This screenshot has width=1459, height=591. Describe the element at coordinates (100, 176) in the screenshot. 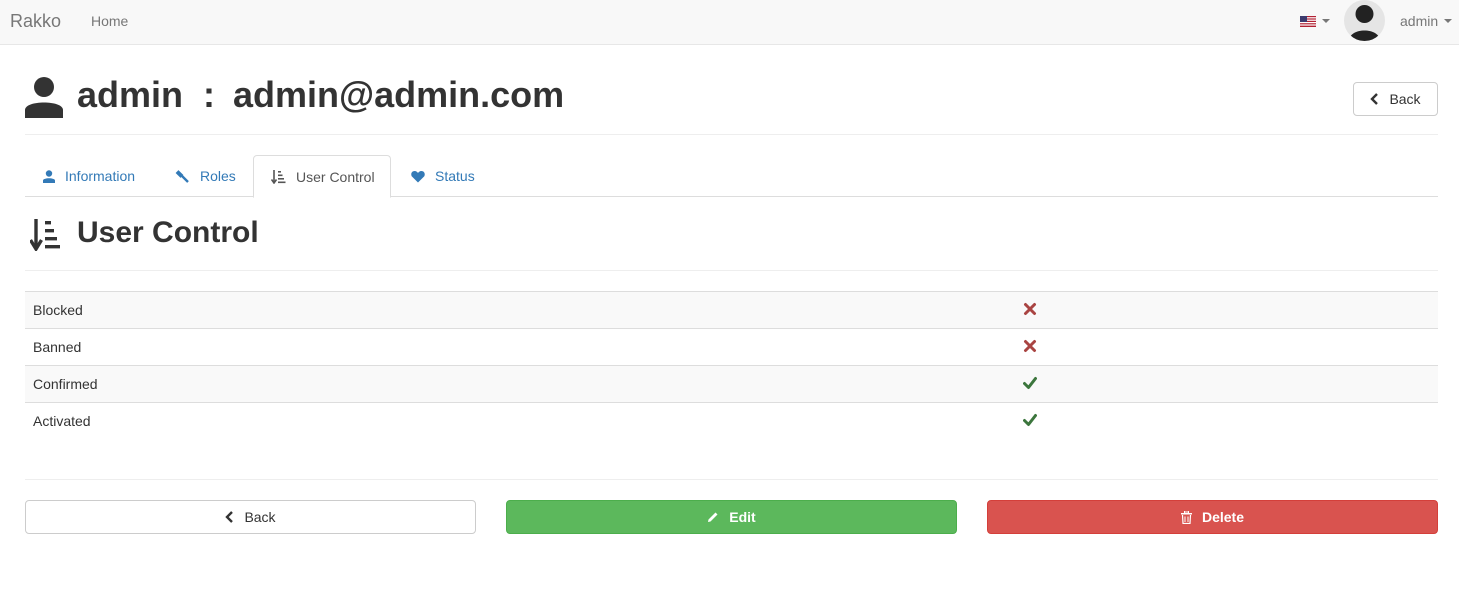

I see `tab-information-label: Information` at that location.